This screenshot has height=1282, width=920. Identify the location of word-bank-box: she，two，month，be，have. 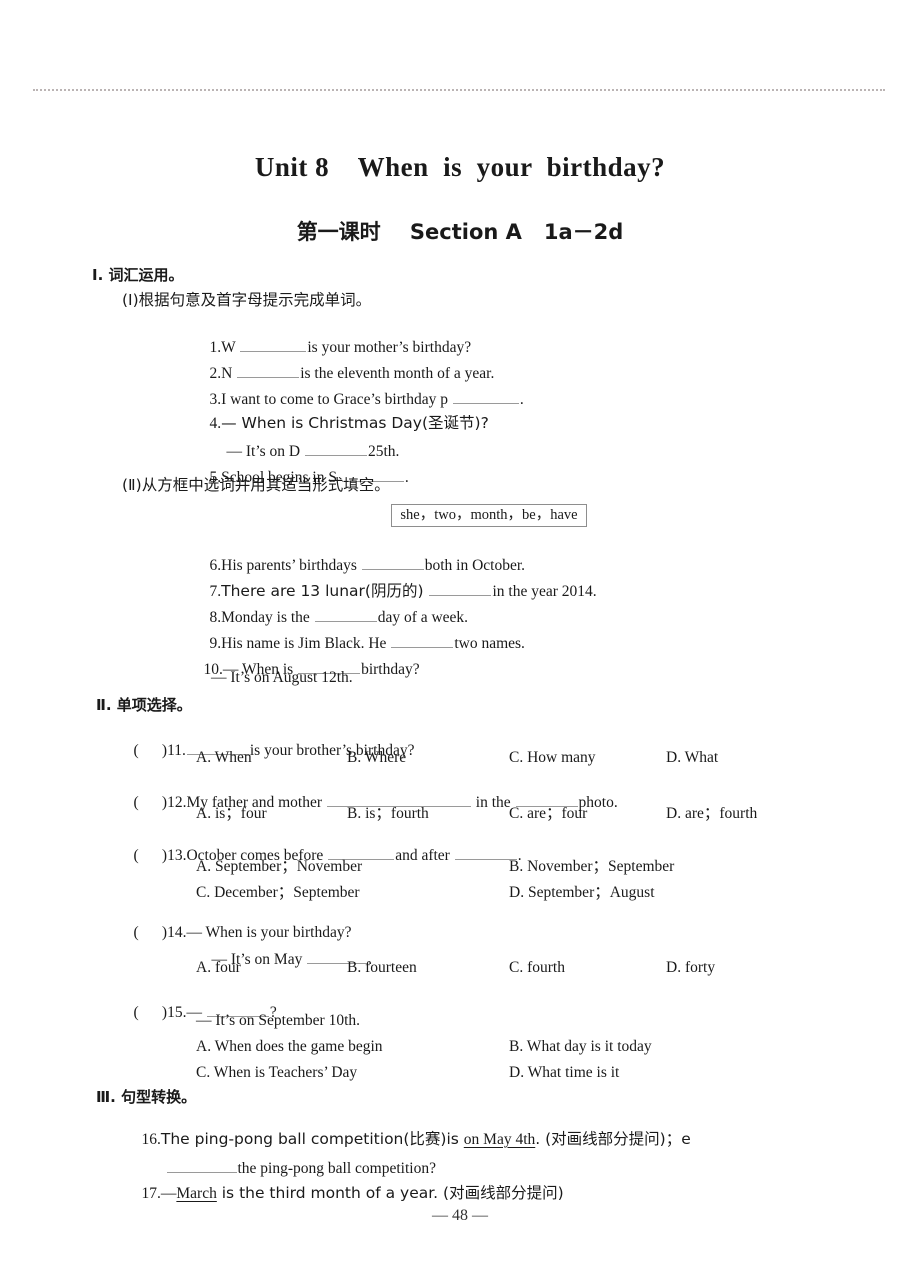
(489, 515).